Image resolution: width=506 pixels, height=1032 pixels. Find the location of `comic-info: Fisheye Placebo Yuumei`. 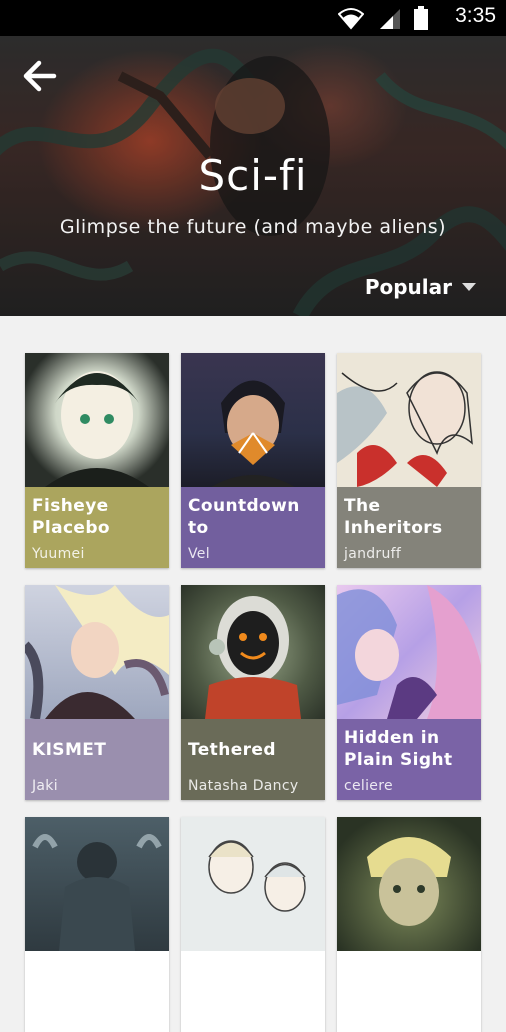

comic-info: Fisheye Placebo Yuumei is located at coordinates (97, 527).